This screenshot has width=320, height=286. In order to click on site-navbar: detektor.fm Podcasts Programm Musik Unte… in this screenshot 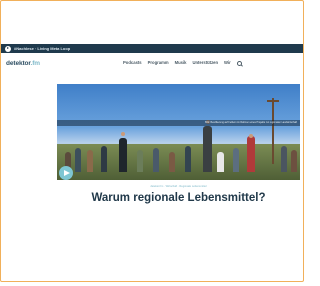, I will do `click(152, 64)`.